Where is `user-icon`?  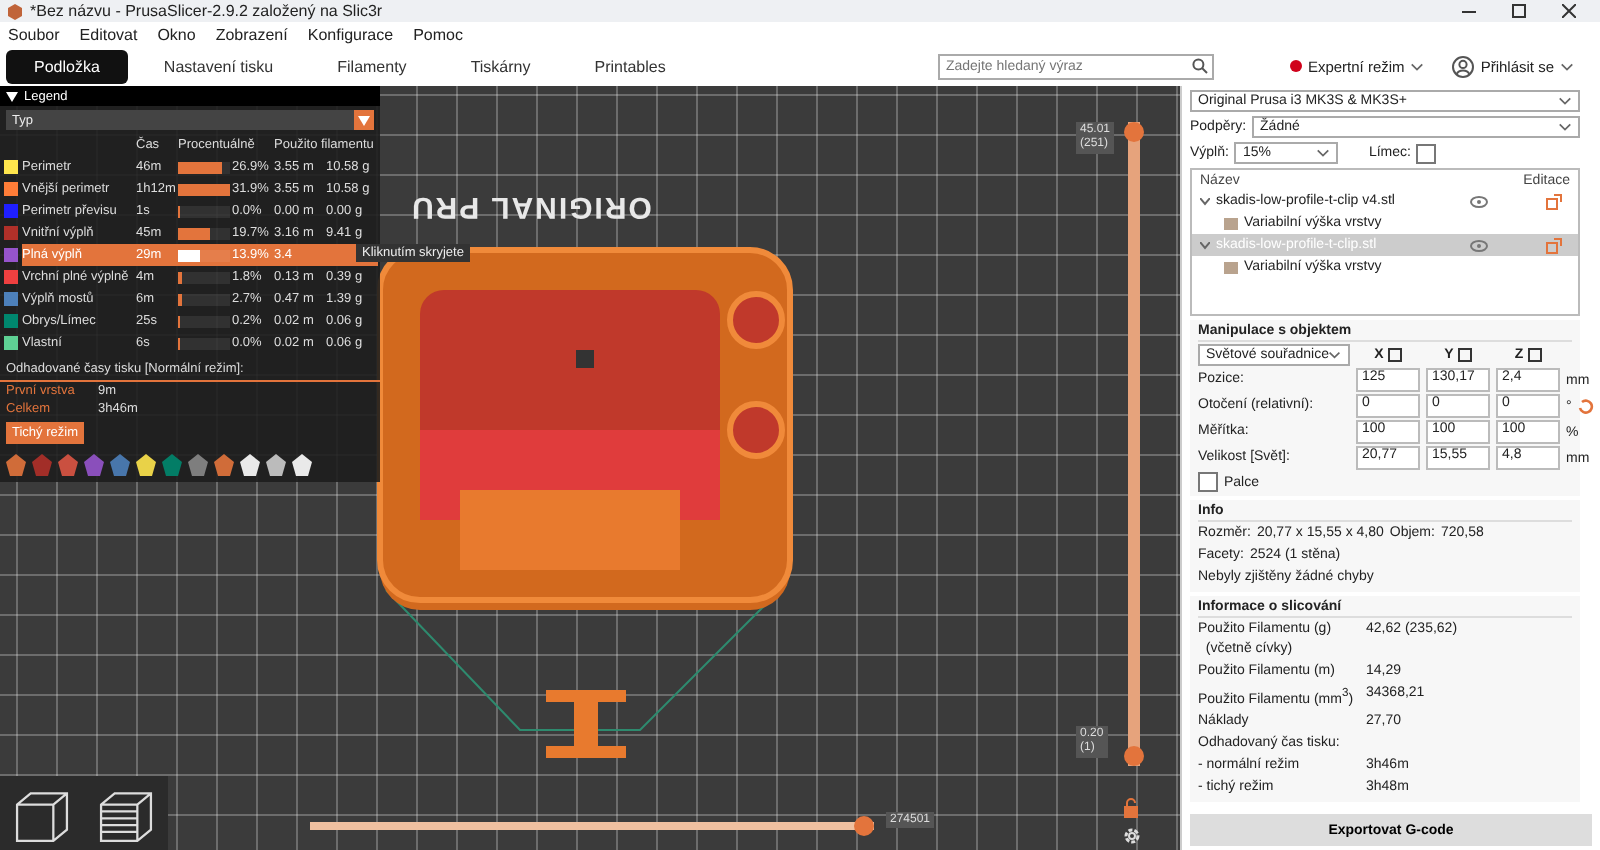 user-icon is located at coordinates (1463, 66).